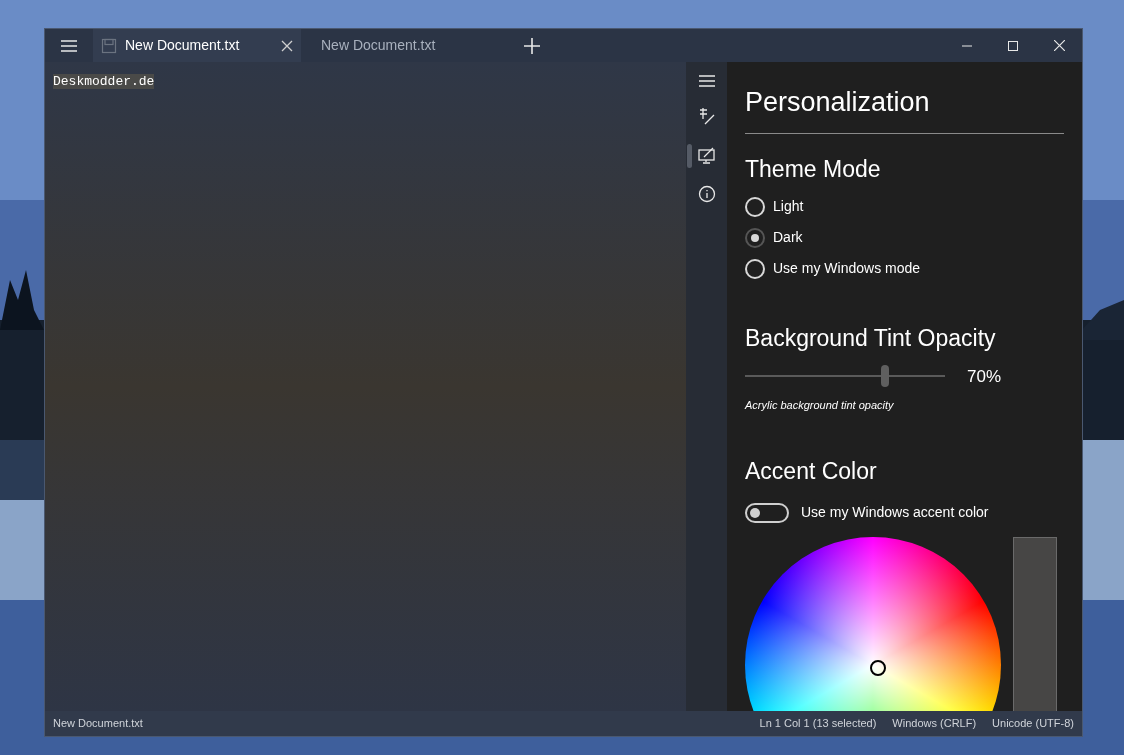  I want to click on save-icon, so click(109, 45).